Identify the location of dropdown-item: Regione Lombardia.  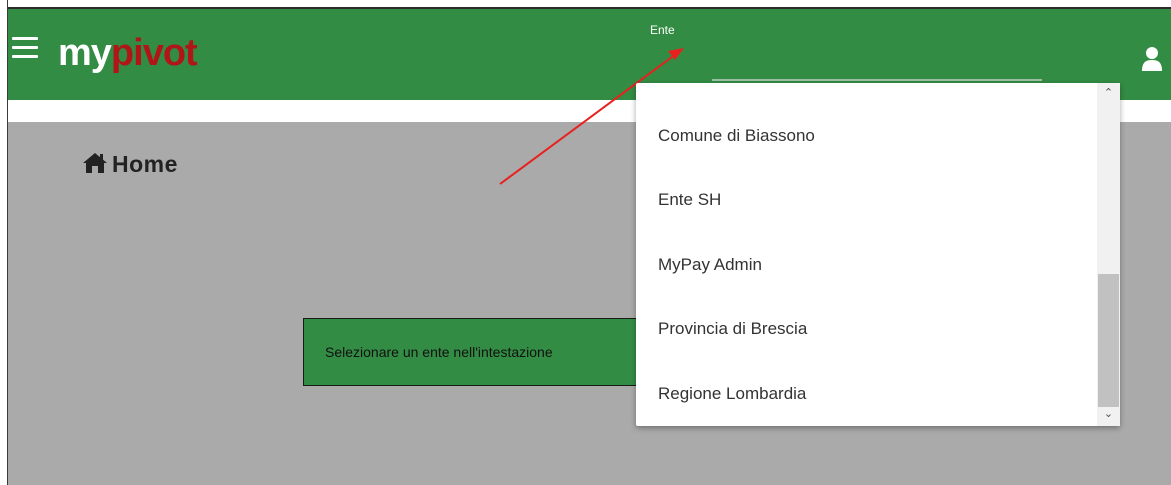
(732, 394).